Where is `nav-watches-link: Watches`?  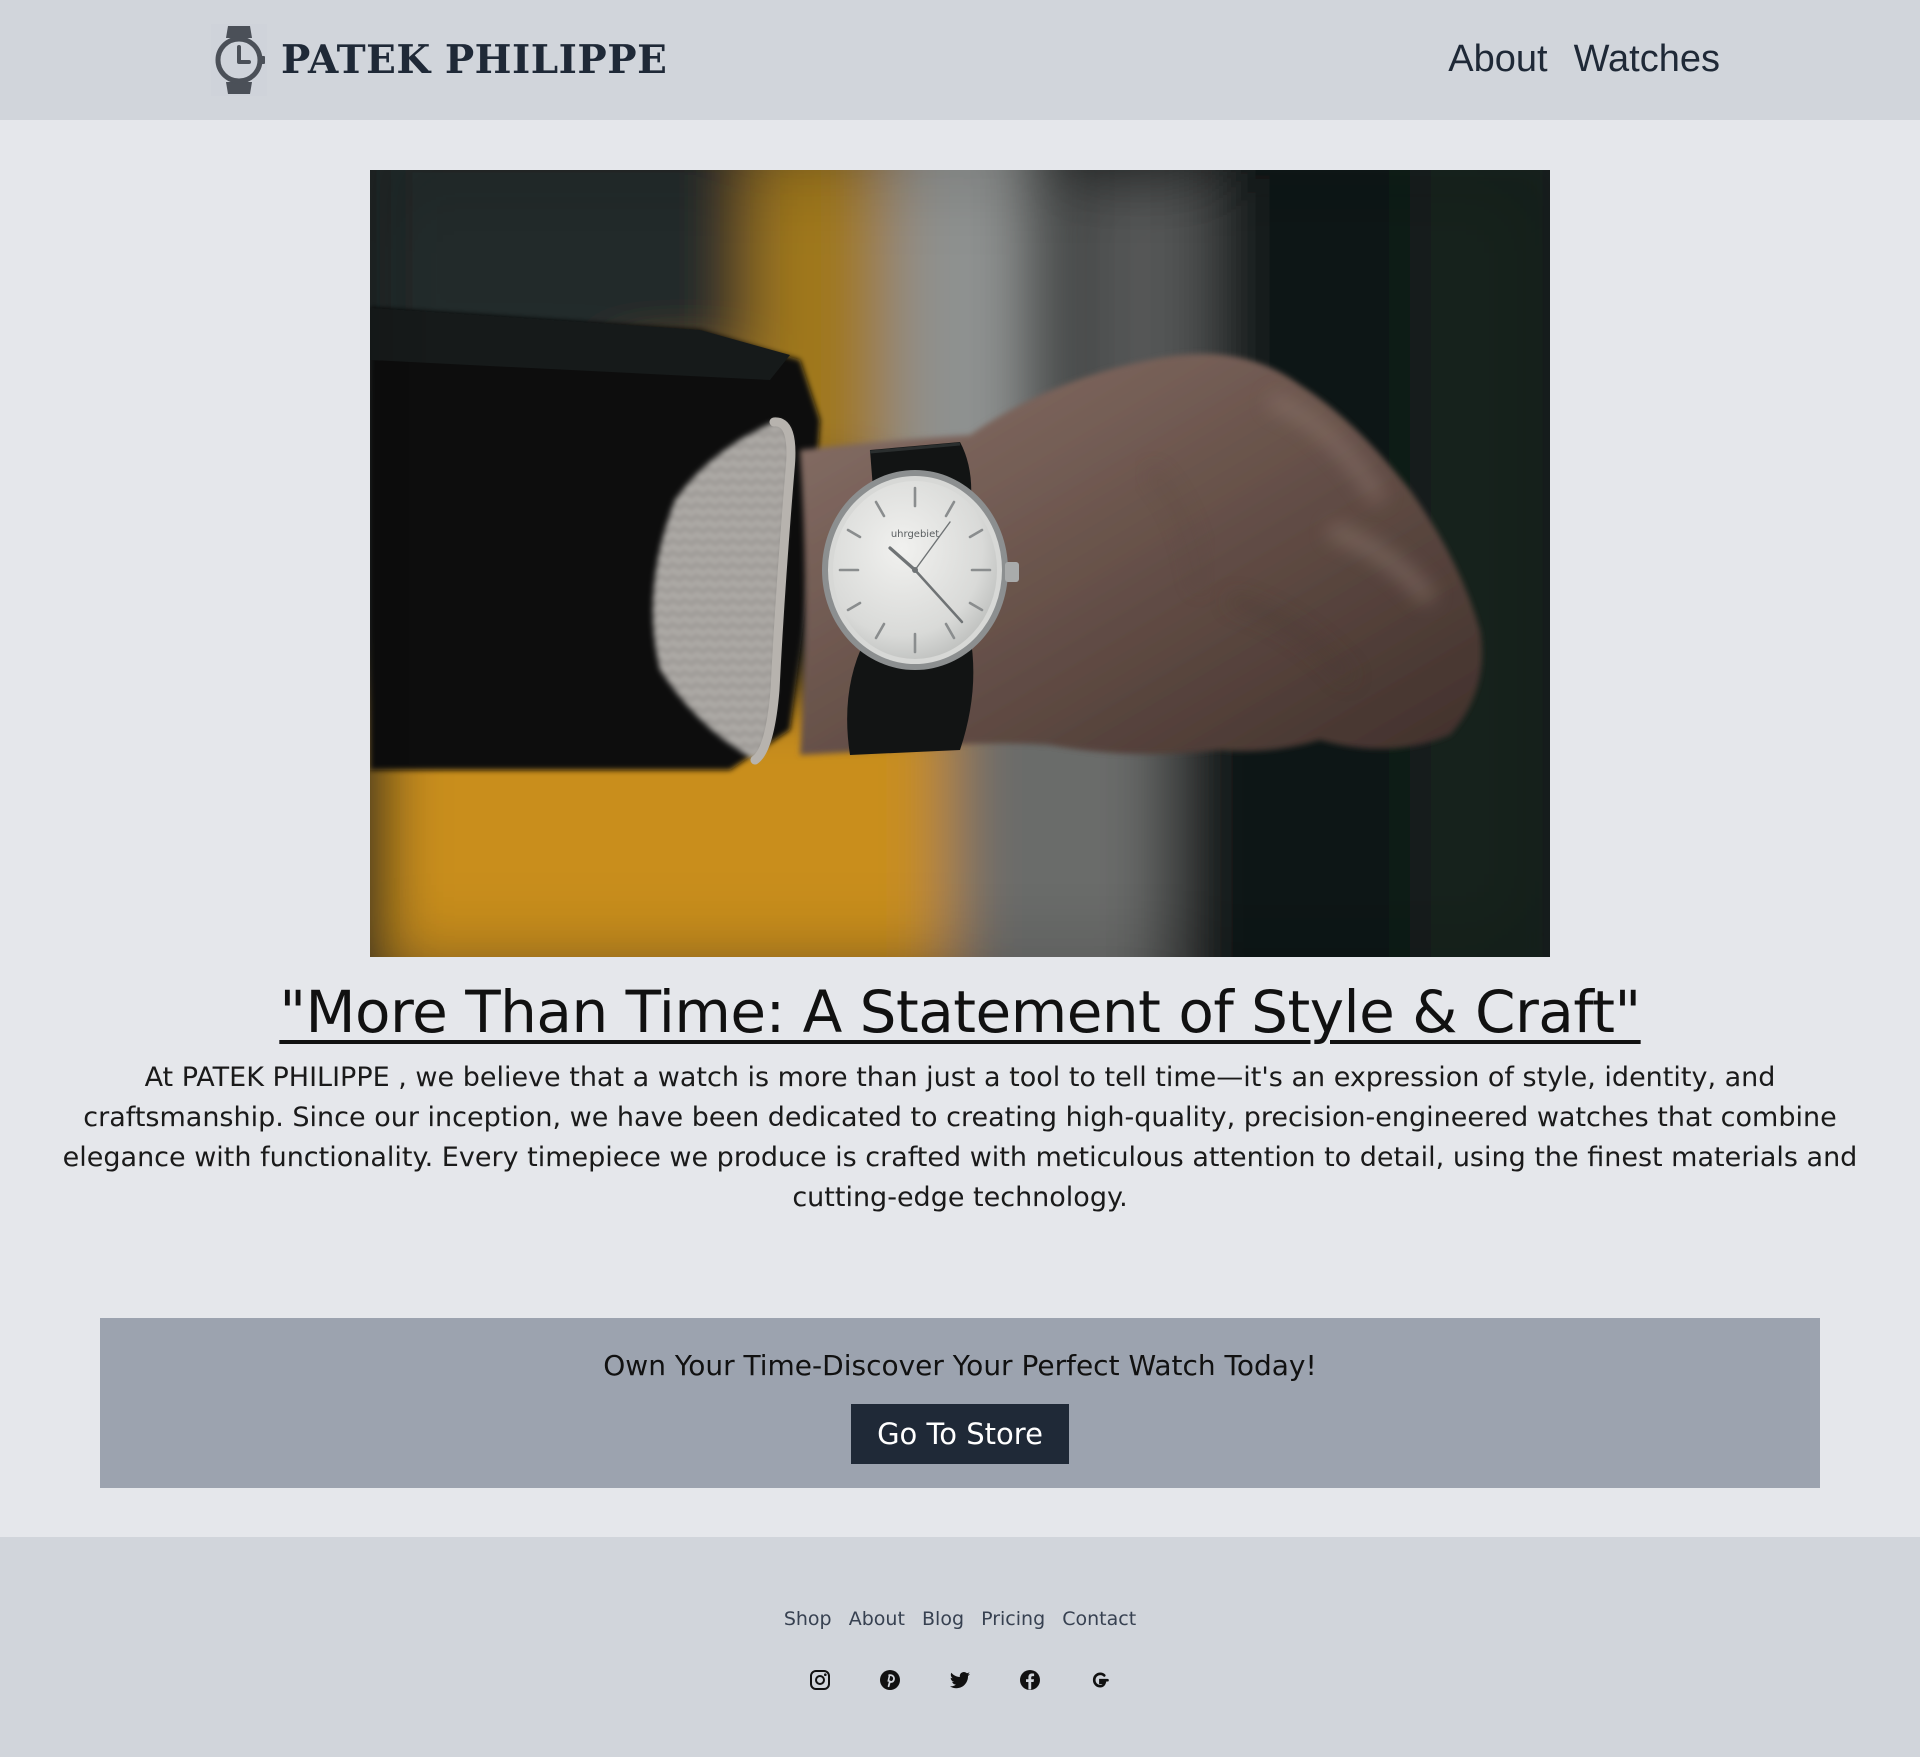 nav-watches-link: Watches is located at coordinates (1647, 59).